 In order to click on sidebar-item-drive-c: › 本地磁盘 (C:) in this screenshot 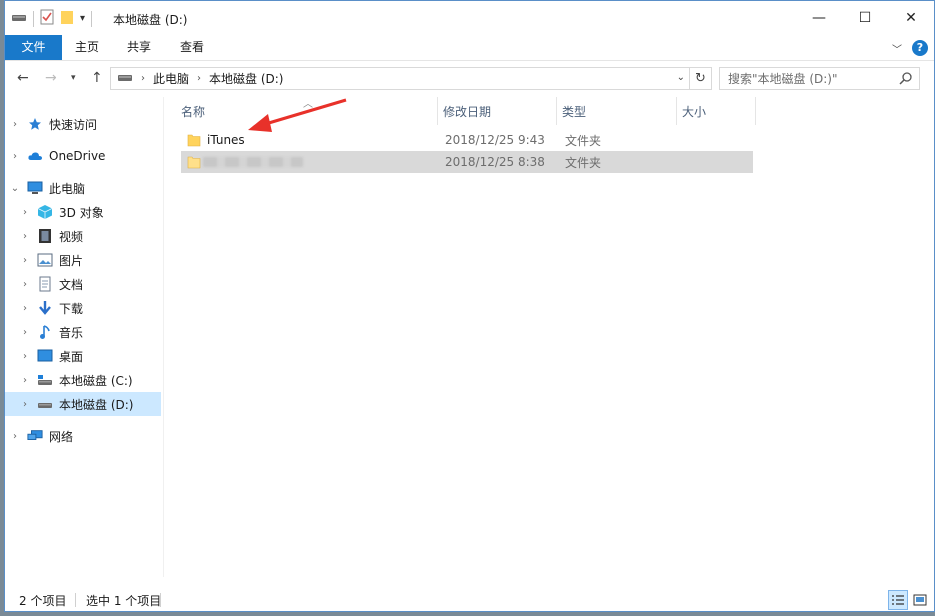, I will do `click(83, 380)`.